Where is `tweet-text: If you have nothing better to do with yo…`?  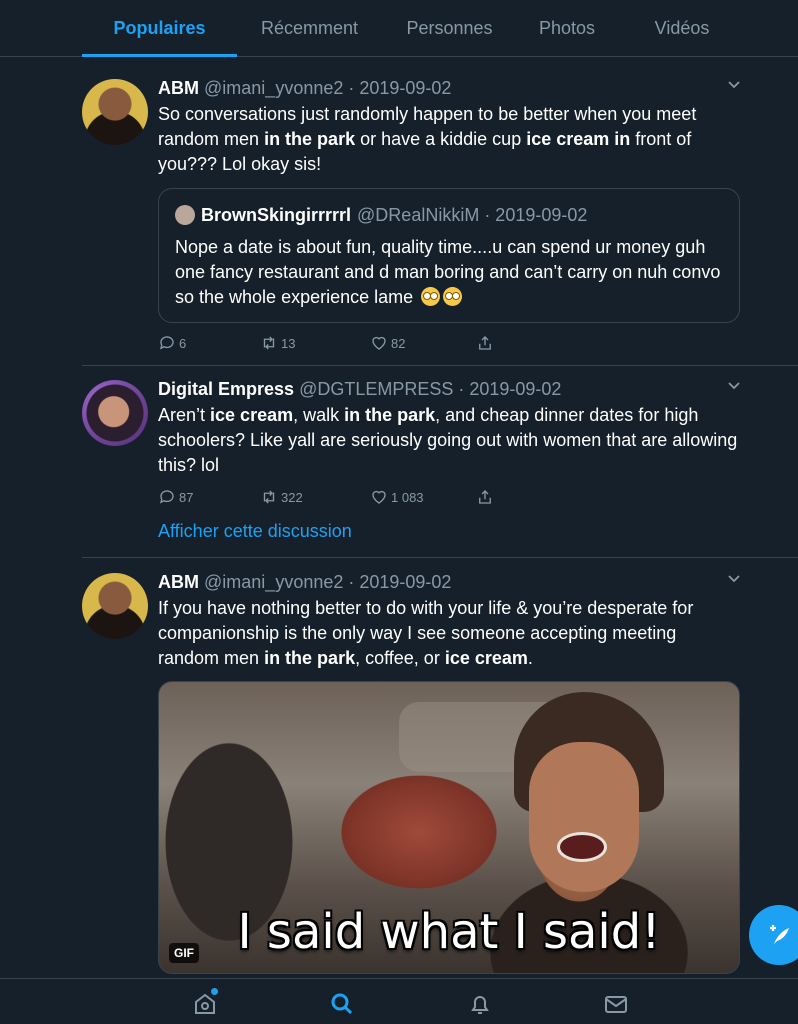
tweet-text: If you have nothing better to do with yo… is located at coordinates (426, 633).